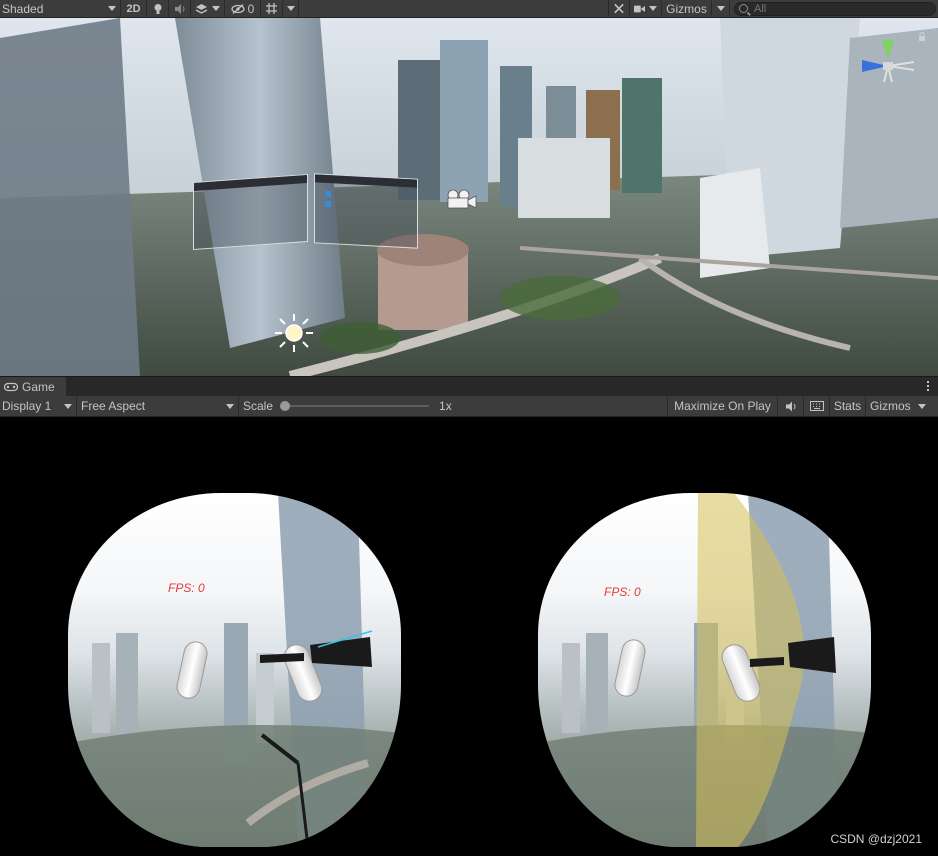 This screenshot has width=938, height=856. What do you see at coordinates (285, 406) in the screenshot?
I see `scale-slider-handle` at bounding box center [285, 406].